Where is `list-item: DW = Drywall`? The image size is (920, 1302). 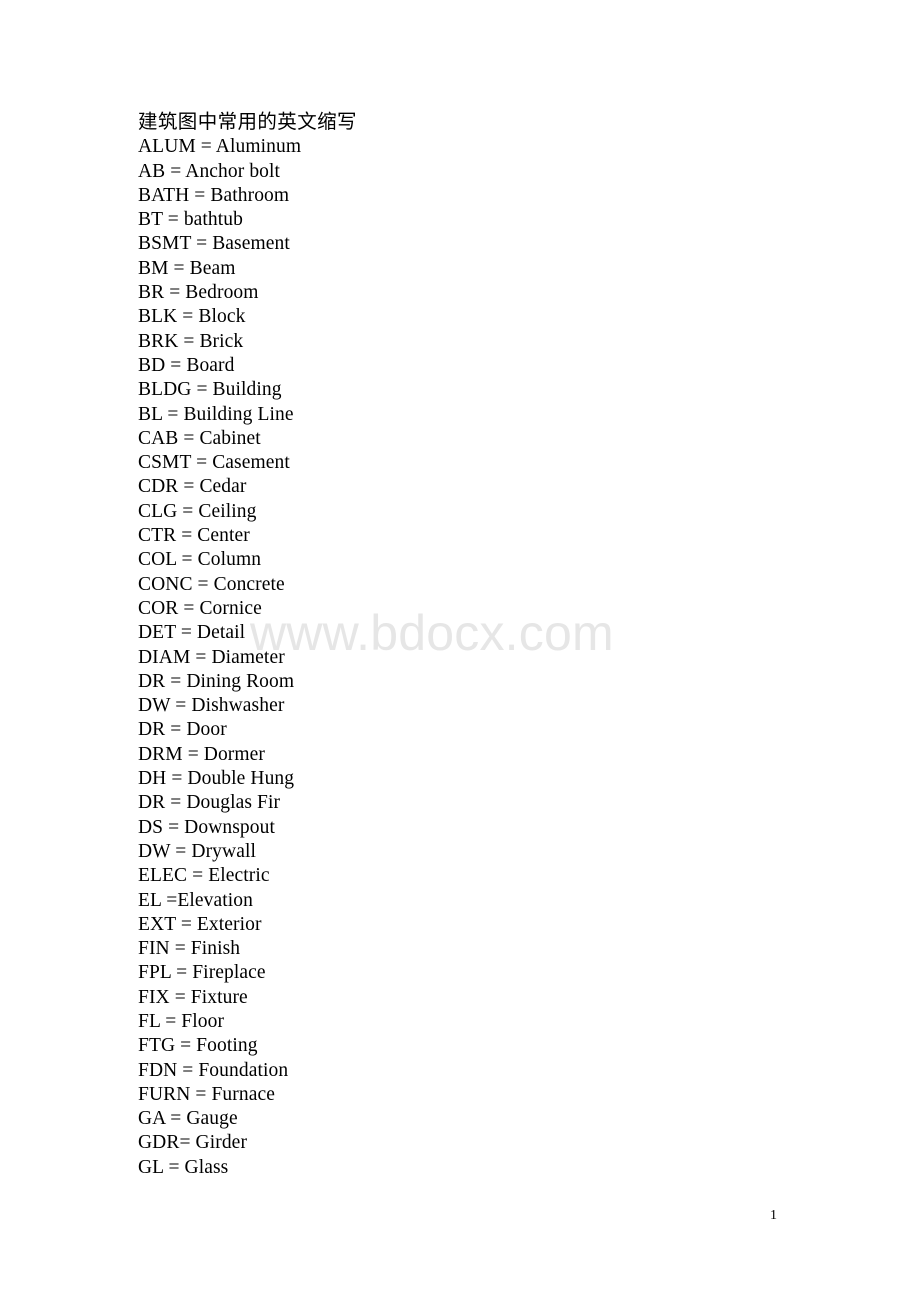 list-item: DW = Drywall is located at coordinates (197, 851).